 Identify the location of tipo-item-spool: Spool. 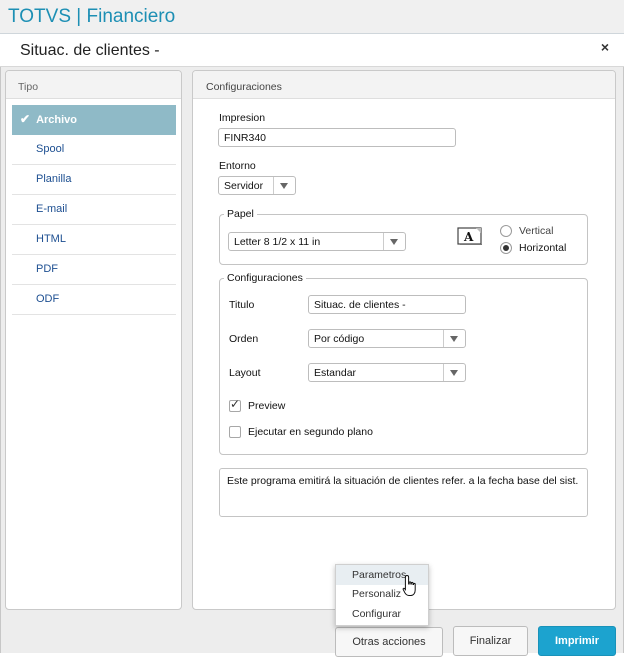
(94, 150).